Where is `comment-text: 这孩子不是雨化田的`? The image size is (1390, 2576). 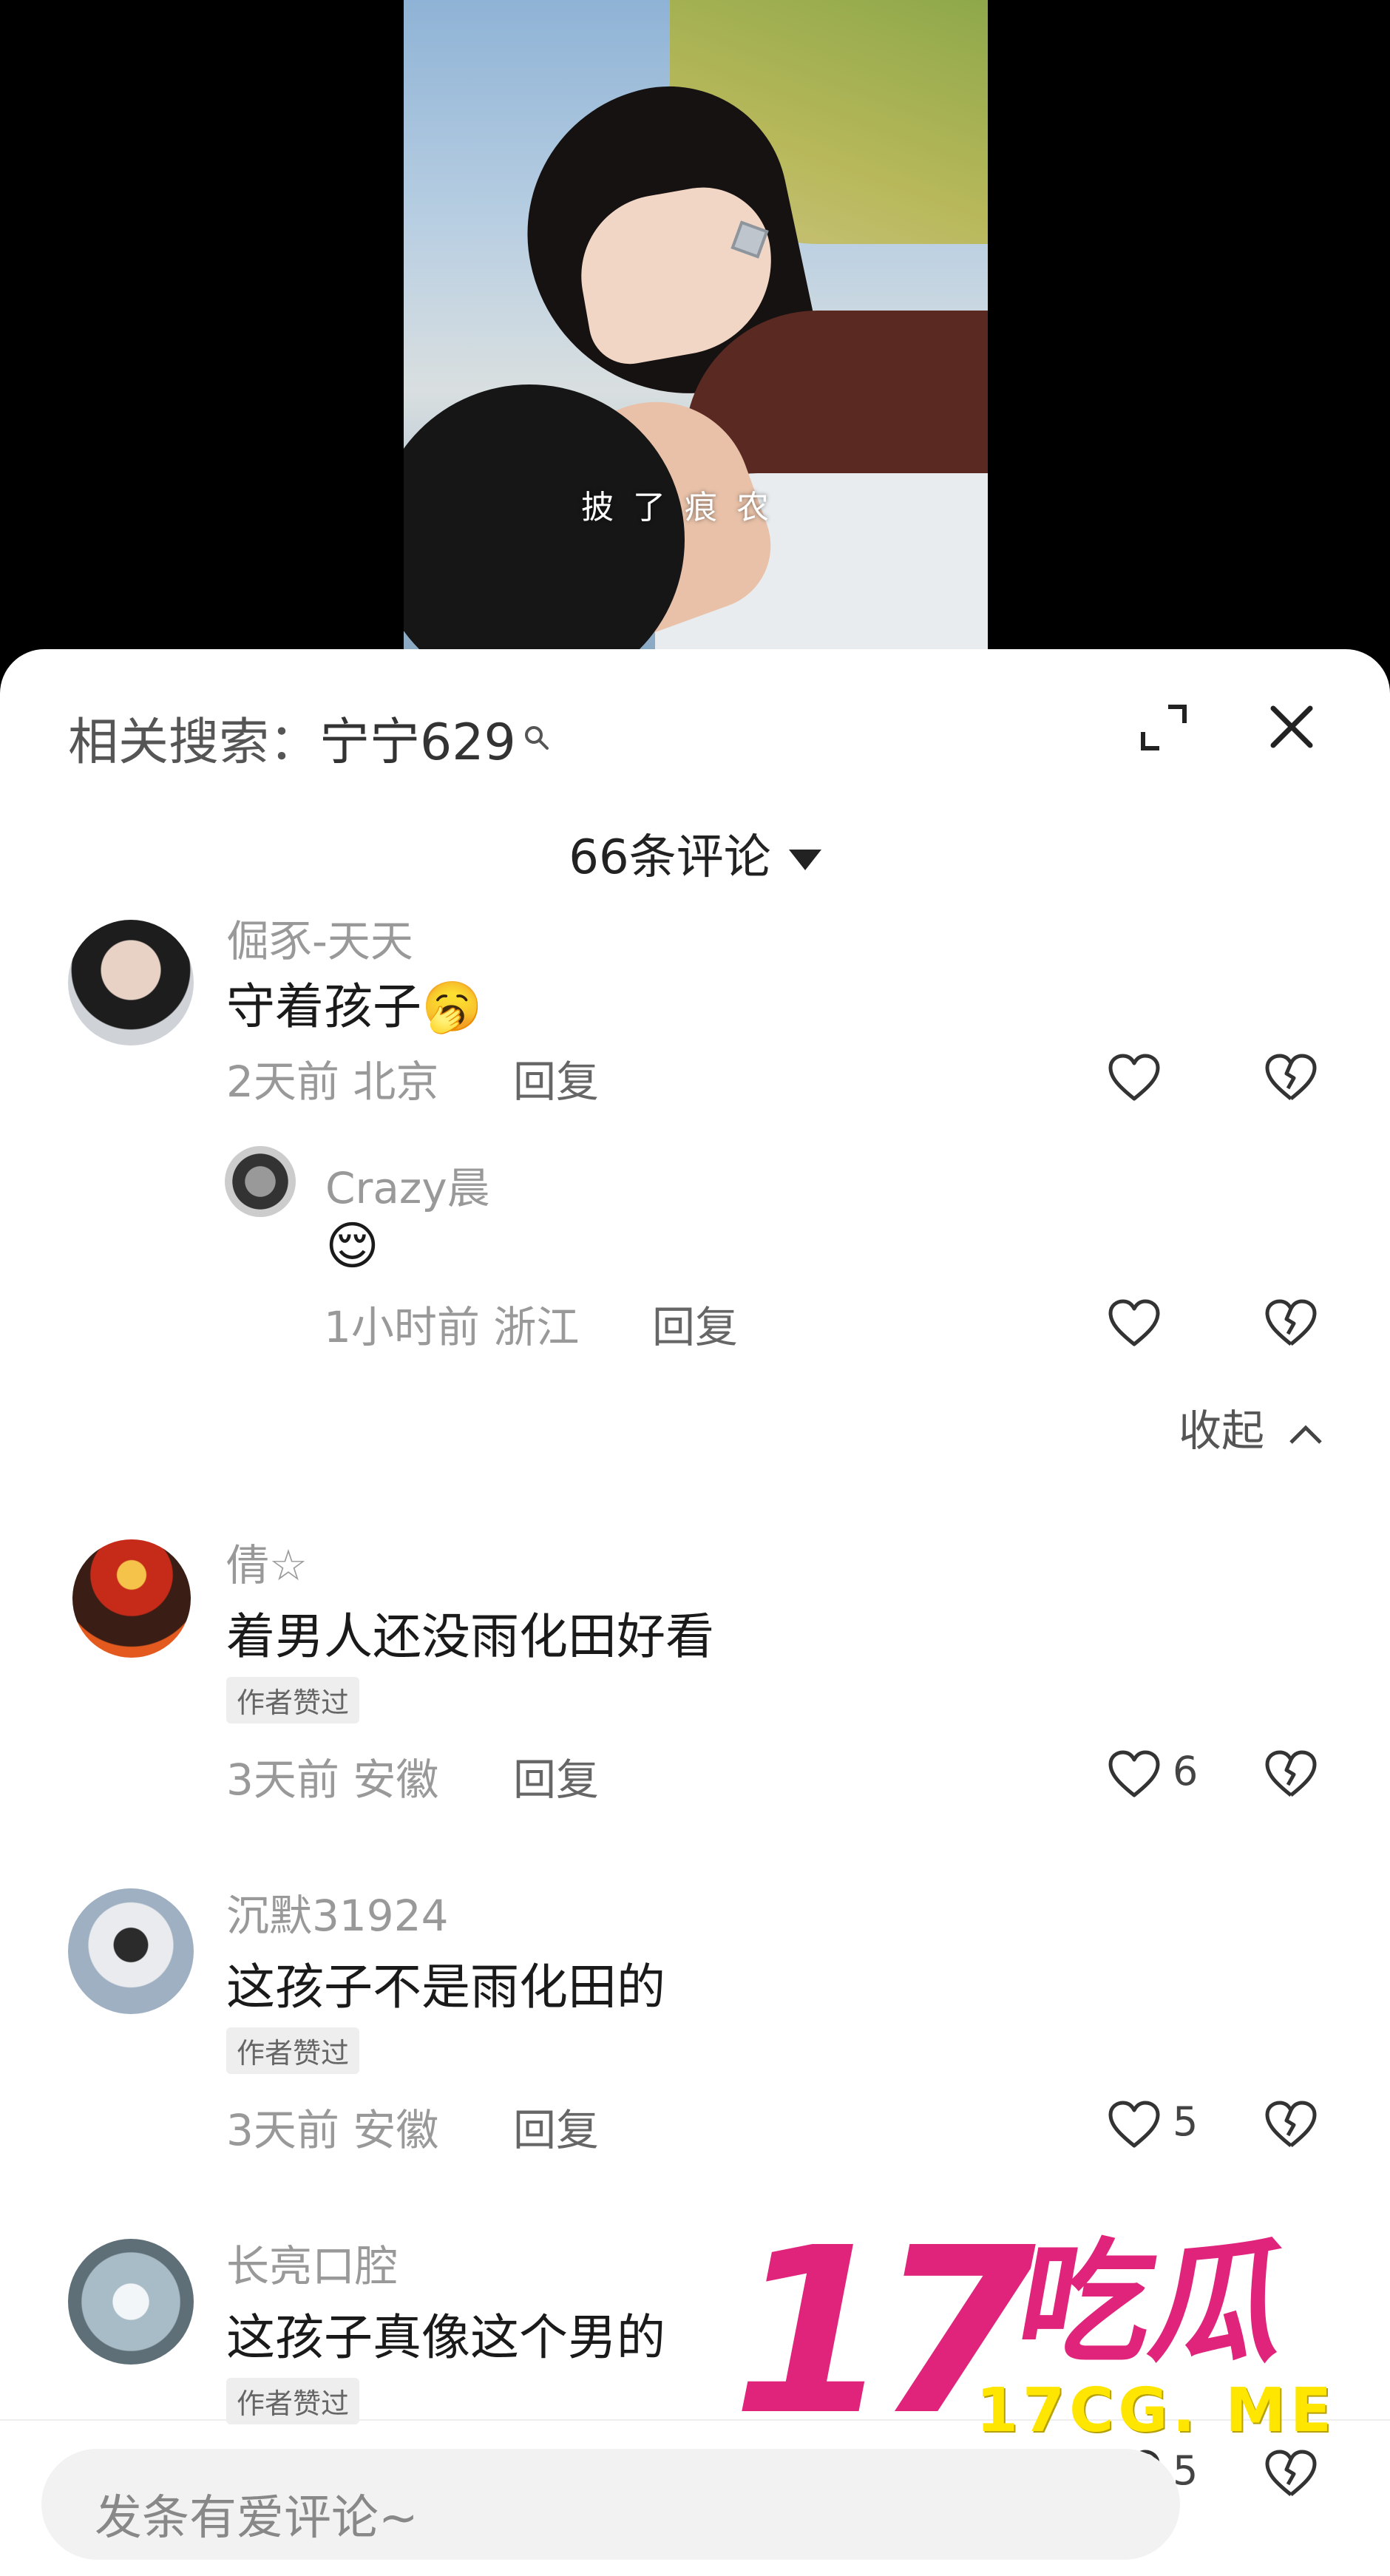
comment-text: 这孩子不是雨化田的 is located at coordinates (446, 1987).